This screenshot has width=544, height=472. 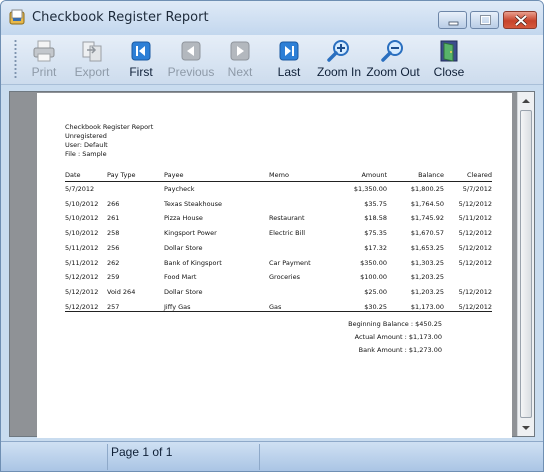 What do you see at coordinates (427, 189) in the screenshot?
I see `cell-balance: $1,800.25` at bounding box center [427, 189].